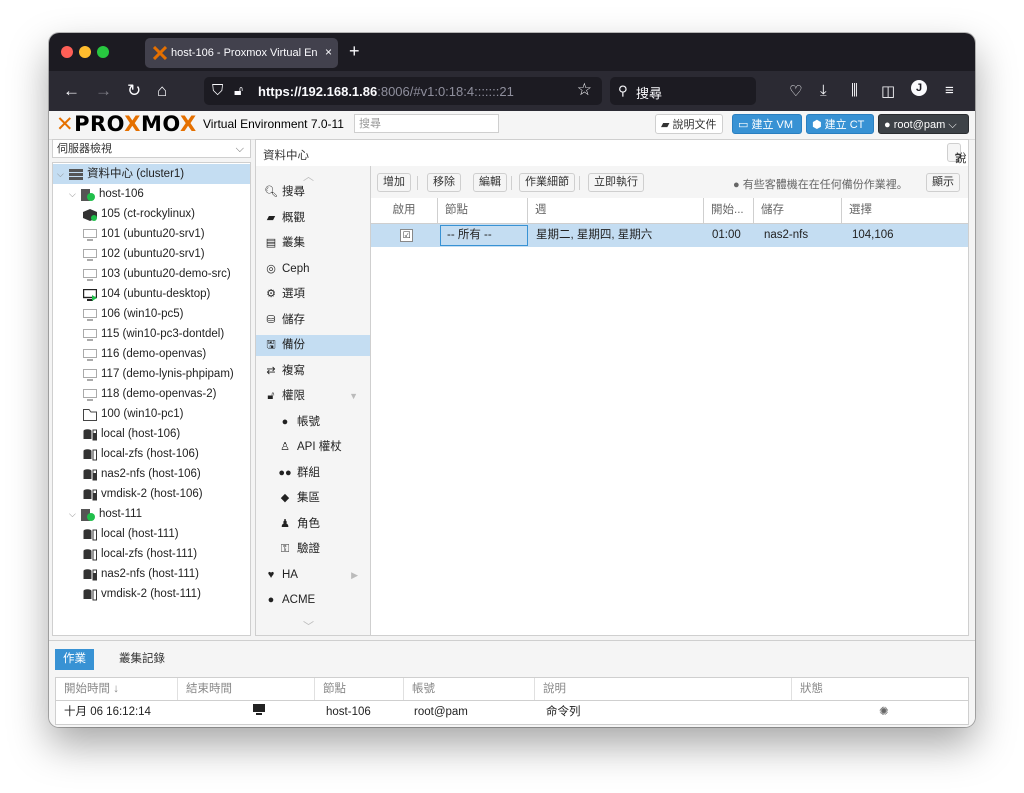 Image resolution: width=1024 pixels, height=793 pixels. Describe the element at coordinates (484, 235) in the screenshot. I see `node-cell: -- 所有 --` at that location.